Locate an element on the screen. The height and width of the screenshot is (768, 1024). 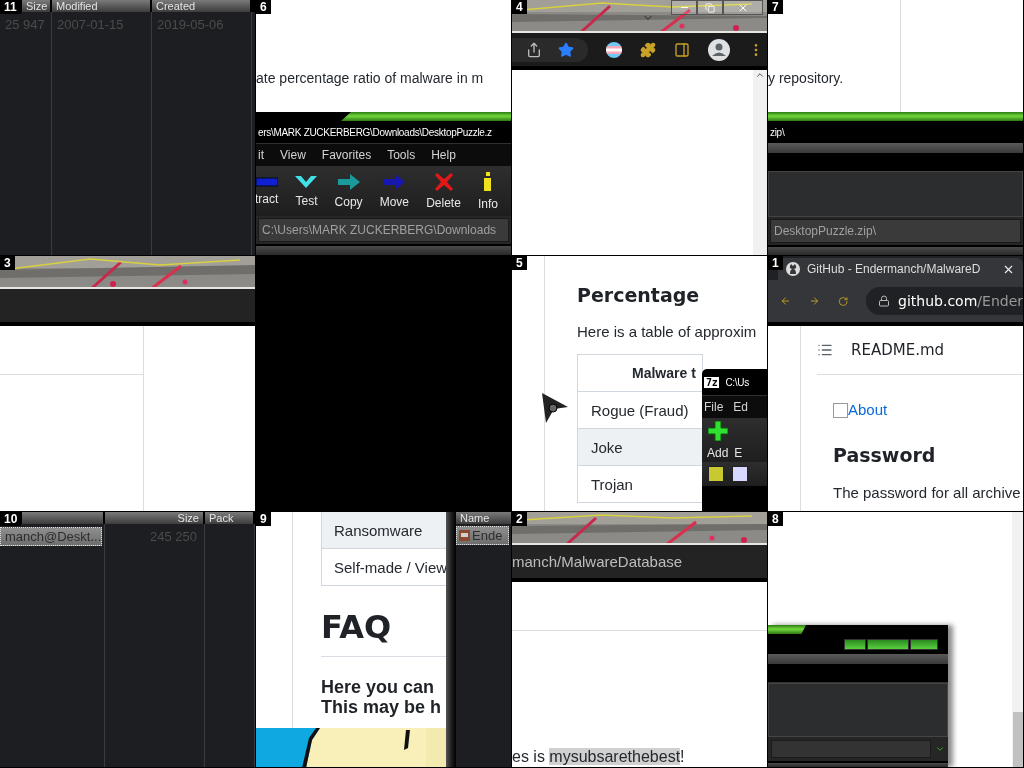
menu-item: Help is located at coordinates (443, 155).